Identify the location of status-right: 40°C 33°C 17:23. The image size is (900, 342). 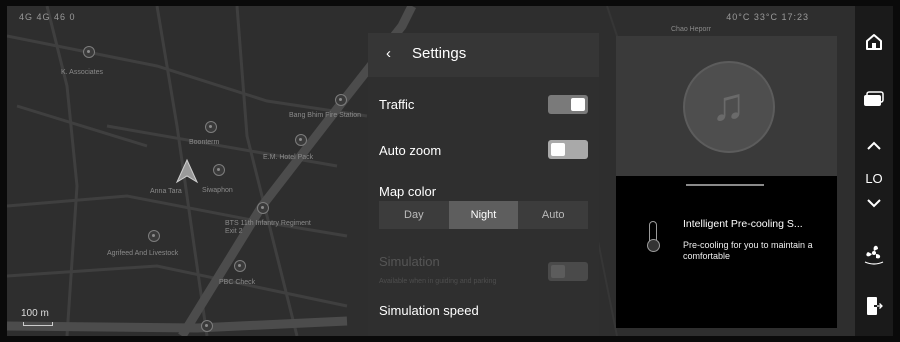
(767, 17).